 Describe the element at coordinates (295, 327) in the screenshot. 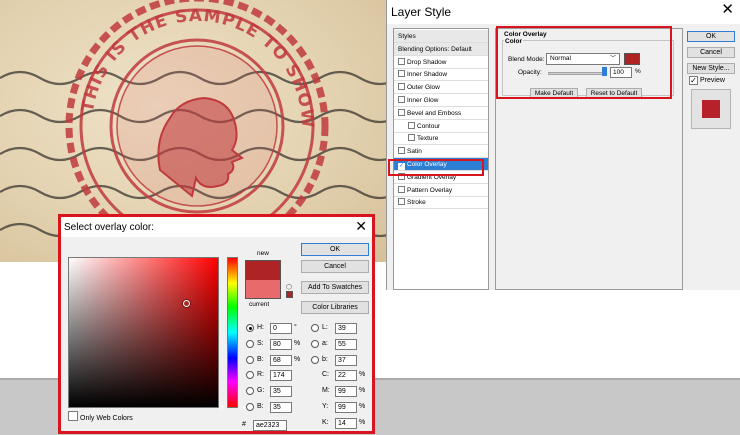

I see `hsb-h-unit: °` at that location.